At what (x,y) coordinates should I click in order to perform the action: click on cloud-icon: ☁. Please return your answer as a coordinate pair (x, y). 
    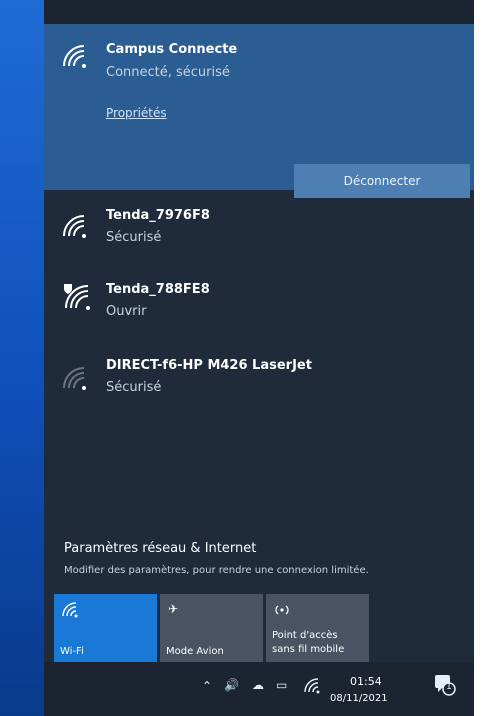
    Looking at the image, I should click on (258, 685).